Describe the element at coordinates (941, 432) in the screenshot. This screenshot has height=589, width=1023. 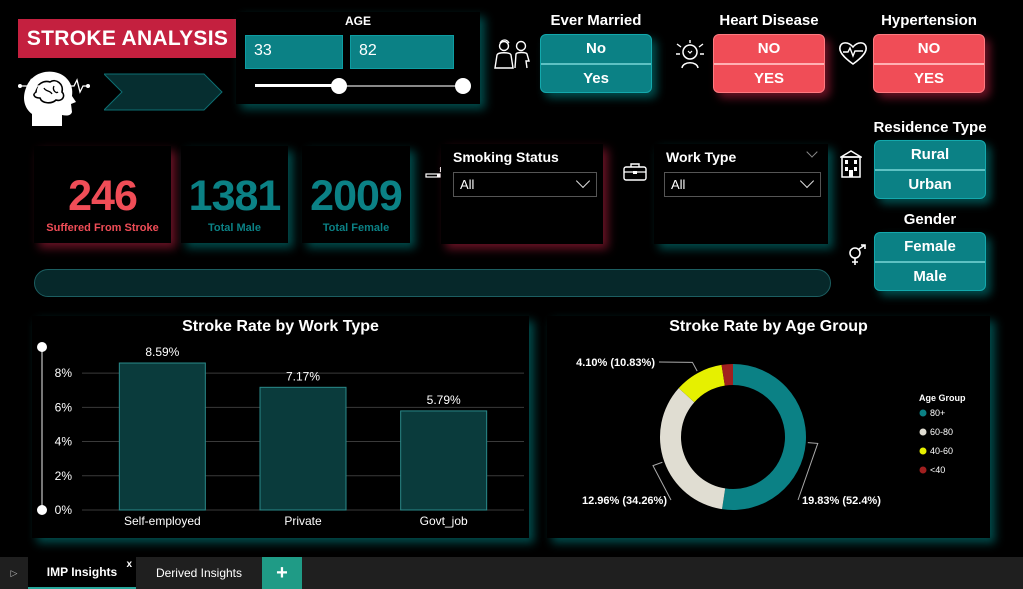
I see `legend-item: 60-80` at that location.